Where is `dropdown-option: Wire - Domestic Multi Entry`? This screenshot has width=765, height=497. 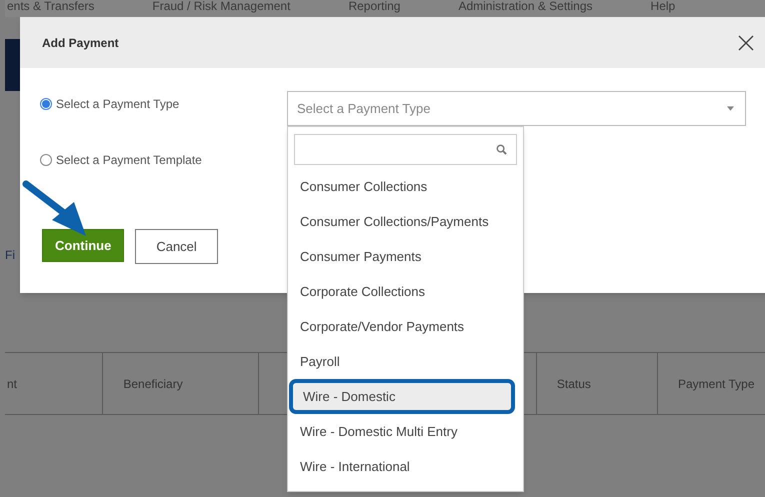 dropdown-option: Wire - Domestic Multi Entry is located at coordinates (405, 431).